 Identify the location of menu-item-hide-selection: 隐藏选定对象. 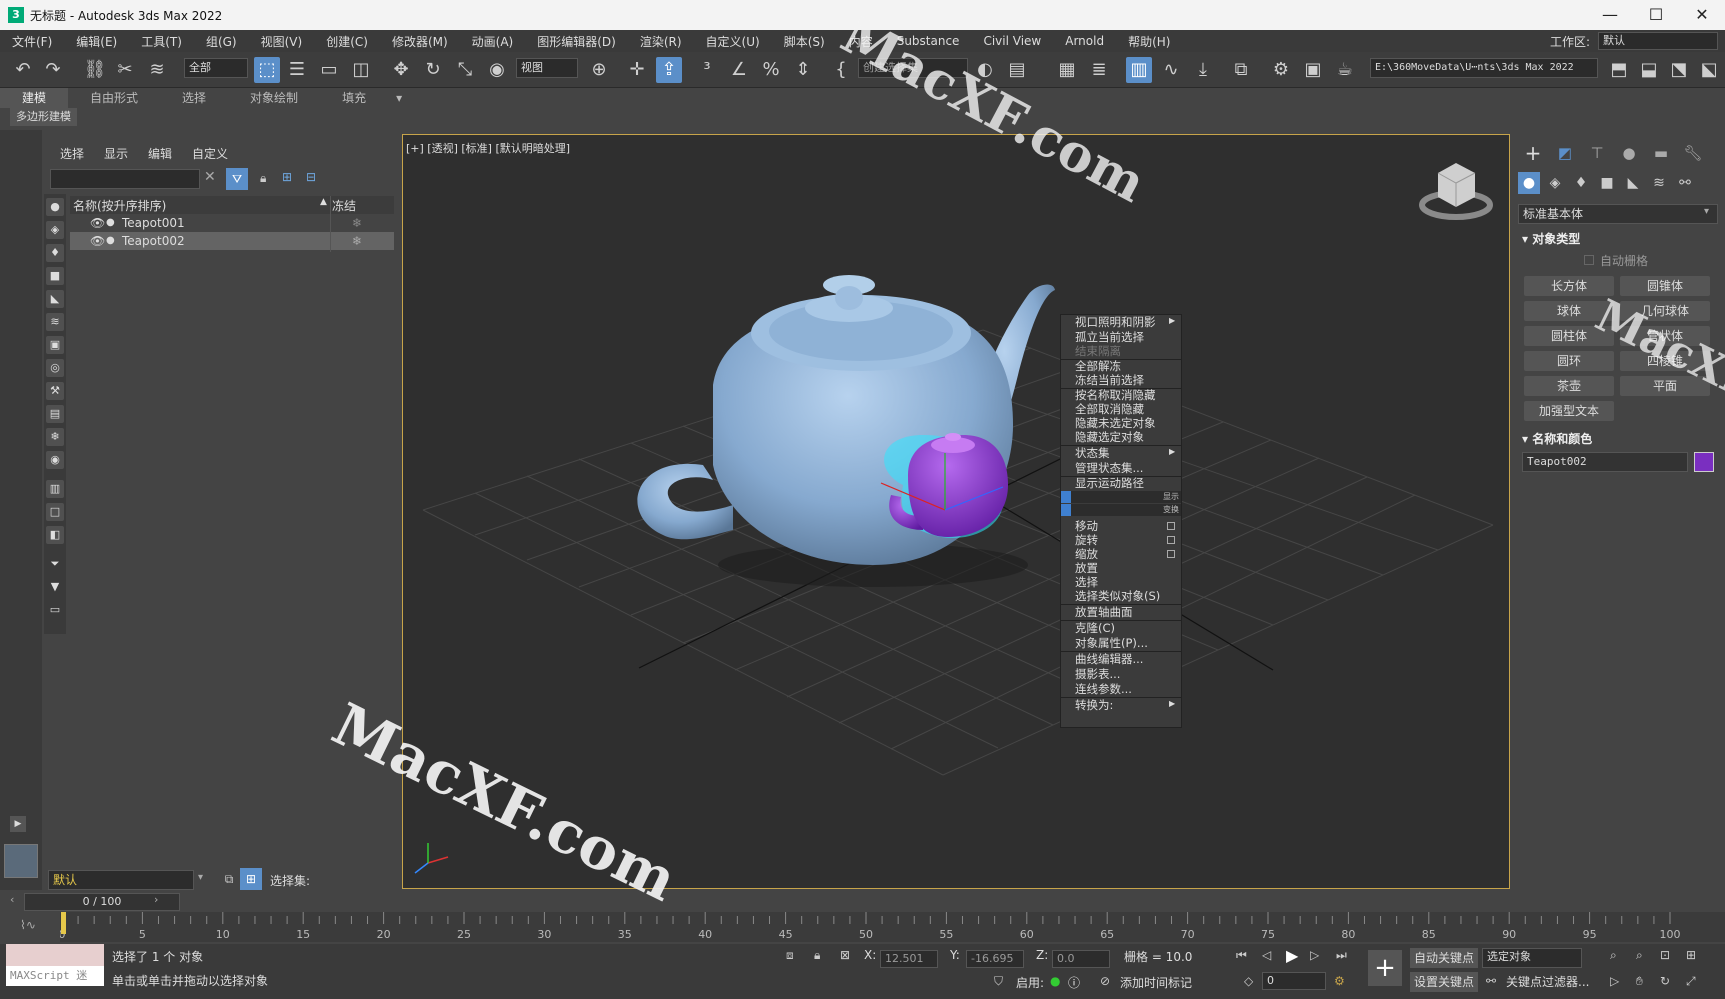
(1127, 437).